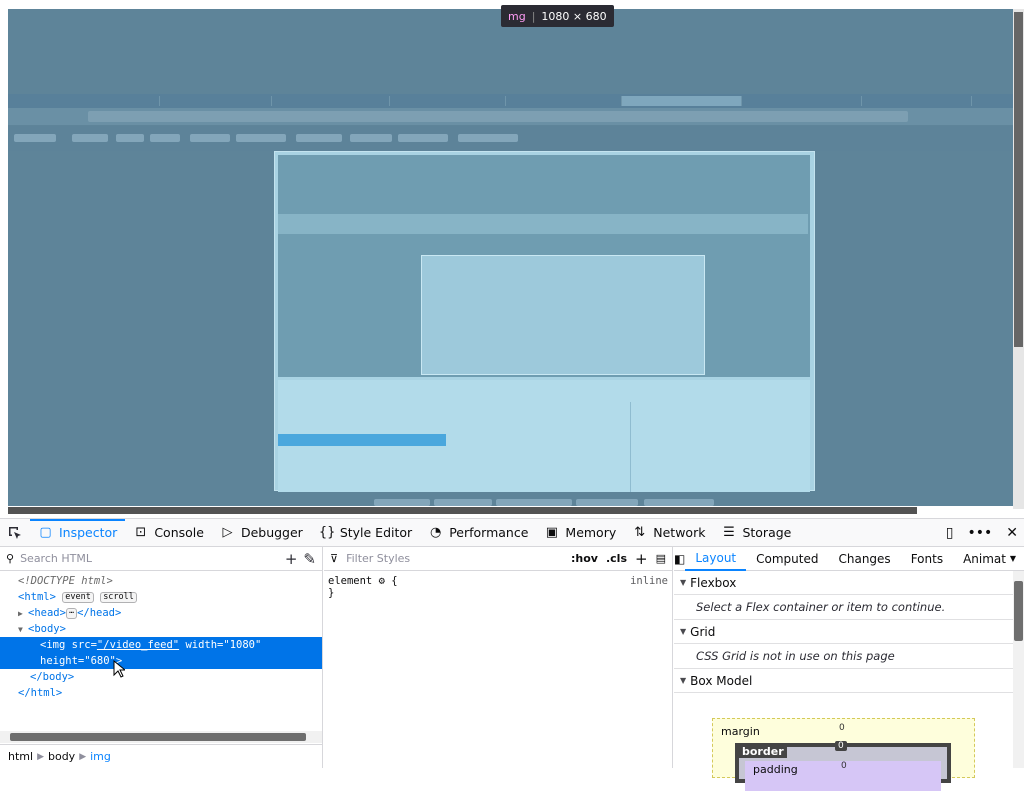  I want to click on filter-icon: ⊽, so click(334, 558).